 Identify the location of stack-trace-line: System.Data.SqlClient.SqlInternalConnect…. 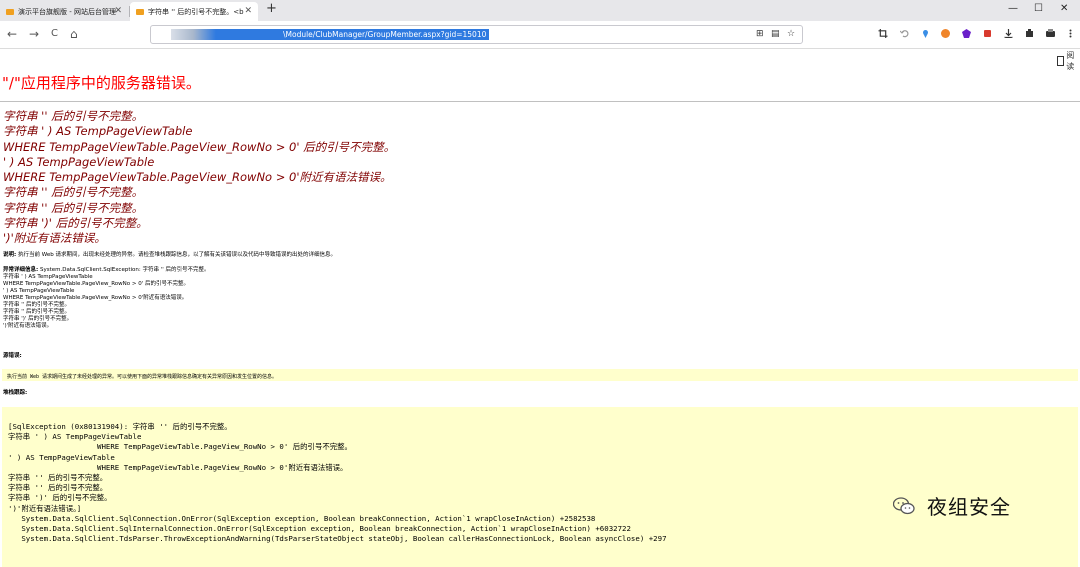
(319, 529).